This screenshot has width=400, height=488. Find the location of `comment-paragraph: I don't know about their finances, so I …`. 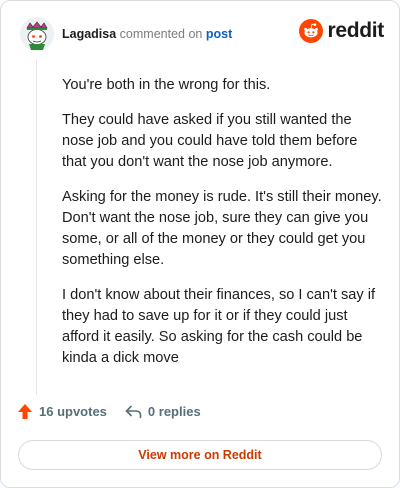

comment-paragraph: I don't know about their finances, so I … is located at coordinates (219, 326).